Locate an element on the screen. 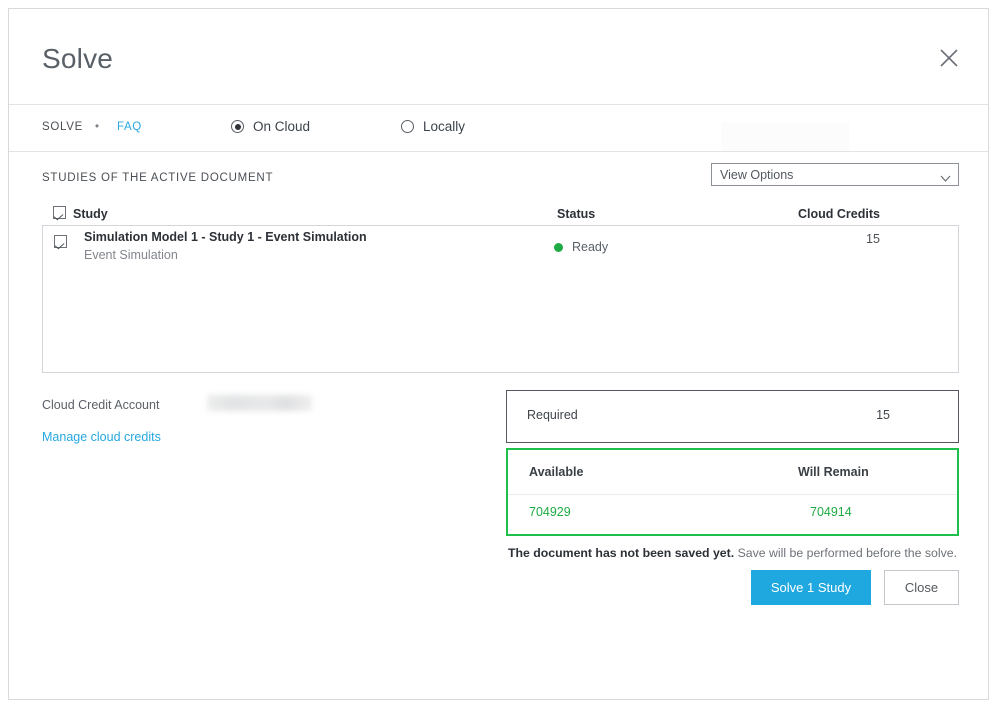  select-all-checkbox is located at coordinates (59, 212).